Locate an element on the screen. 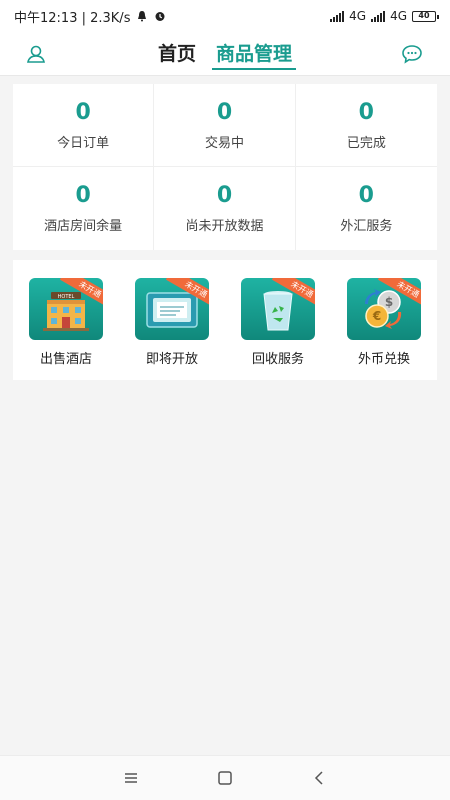 Image resolution: width=450 pixels, height=800 pixels. alarm-clock-icon is located at coordinates (160, 16).